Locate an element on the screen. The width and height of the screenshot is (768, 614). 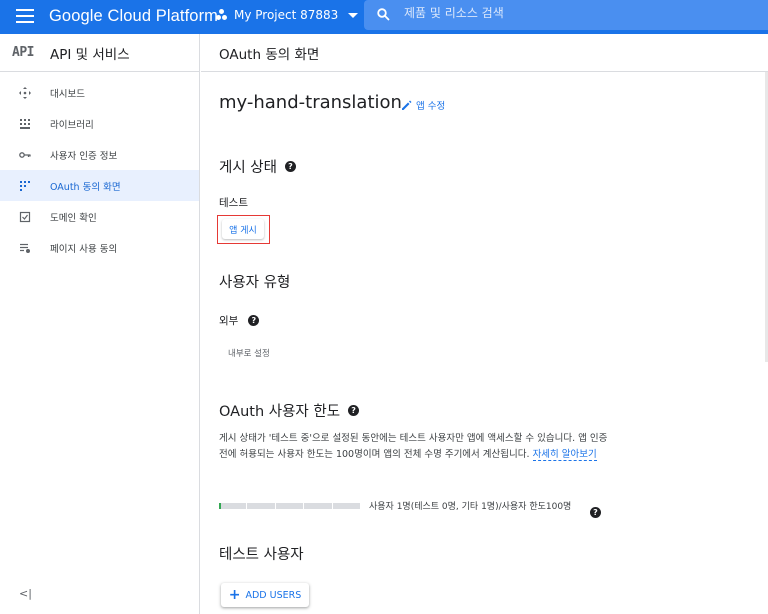
sidebar-item-label: 도메인 확인 is located at coordinates (73, 218).